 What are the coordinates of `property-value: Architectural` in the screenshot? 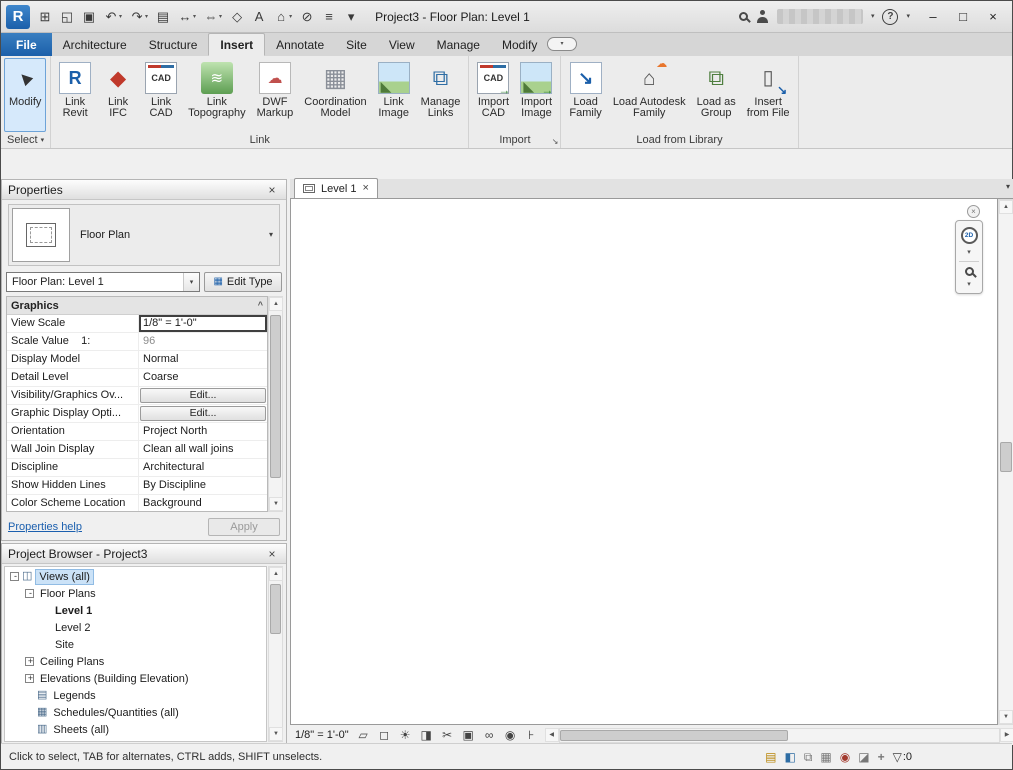 It's located at (203, 467).